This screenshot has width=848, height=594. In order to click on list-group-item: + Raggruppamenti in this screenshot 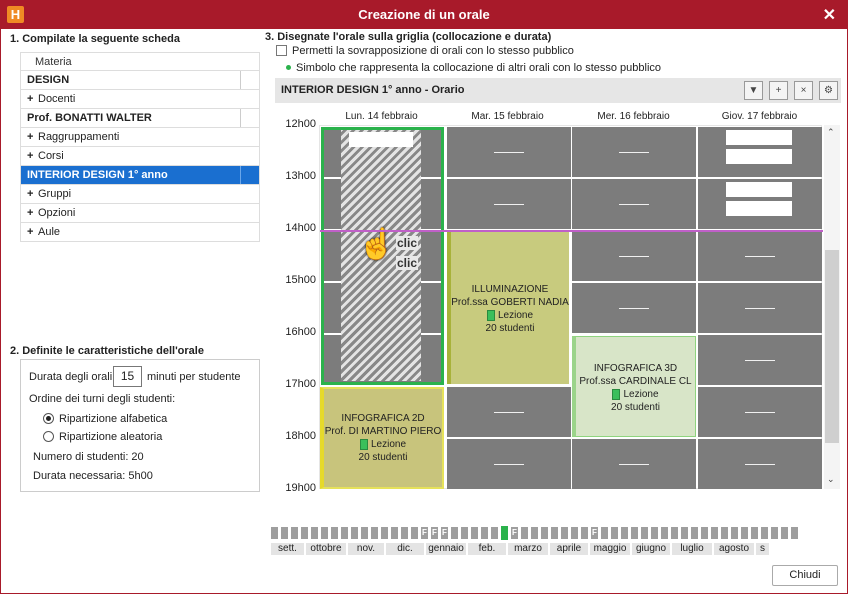, I will do `click(140, 137)`.